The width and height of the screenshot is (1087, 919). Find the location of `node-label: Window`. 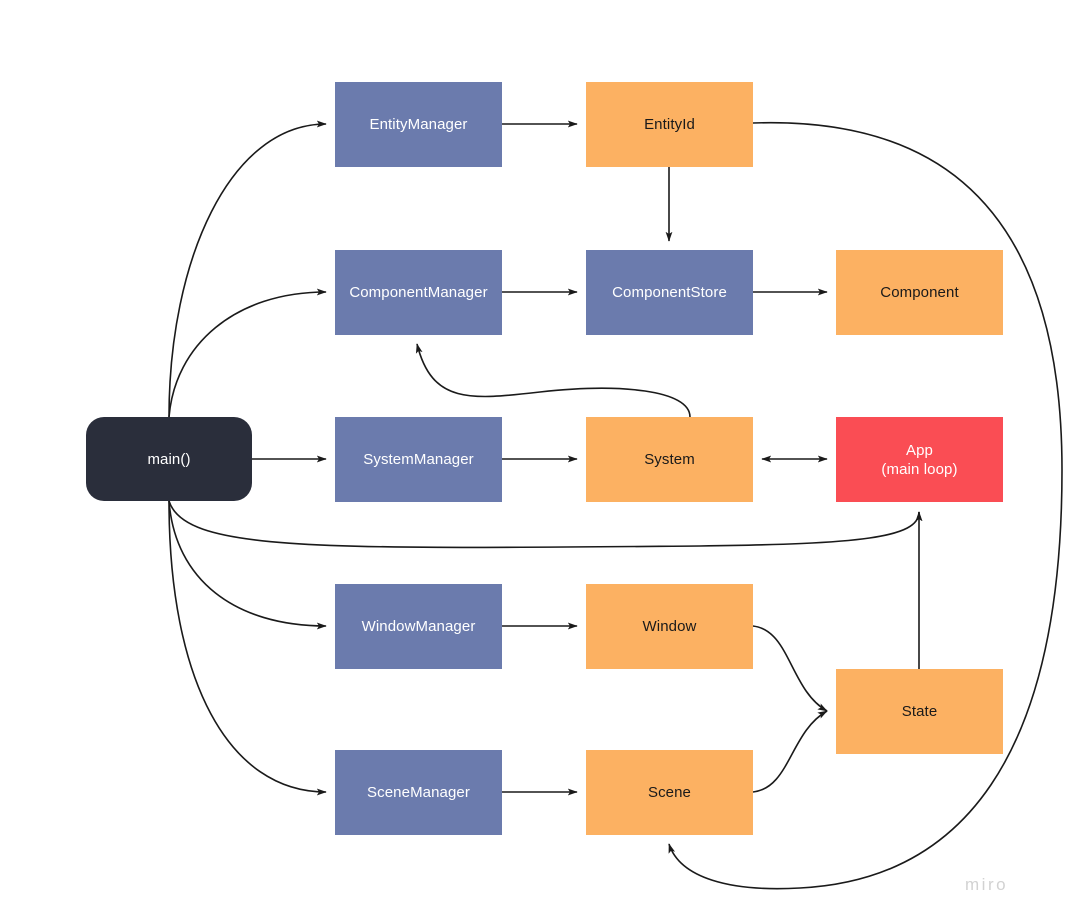

node-label: Window is located at coordinates (669, 626).